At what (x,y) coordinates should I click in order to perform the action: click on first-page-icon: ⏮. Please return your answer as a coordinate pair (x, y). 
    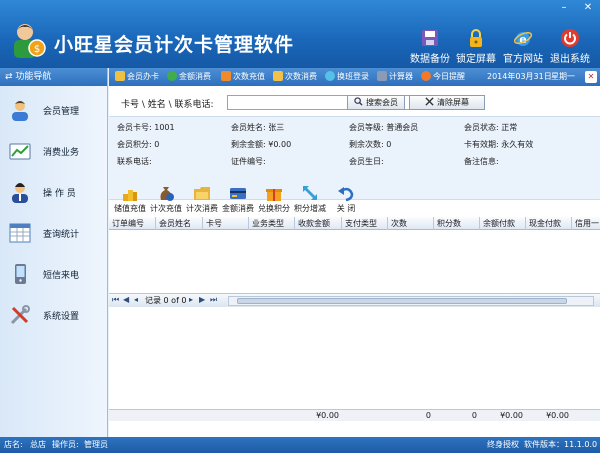
    Looking at the image, I should click on (115, 300).